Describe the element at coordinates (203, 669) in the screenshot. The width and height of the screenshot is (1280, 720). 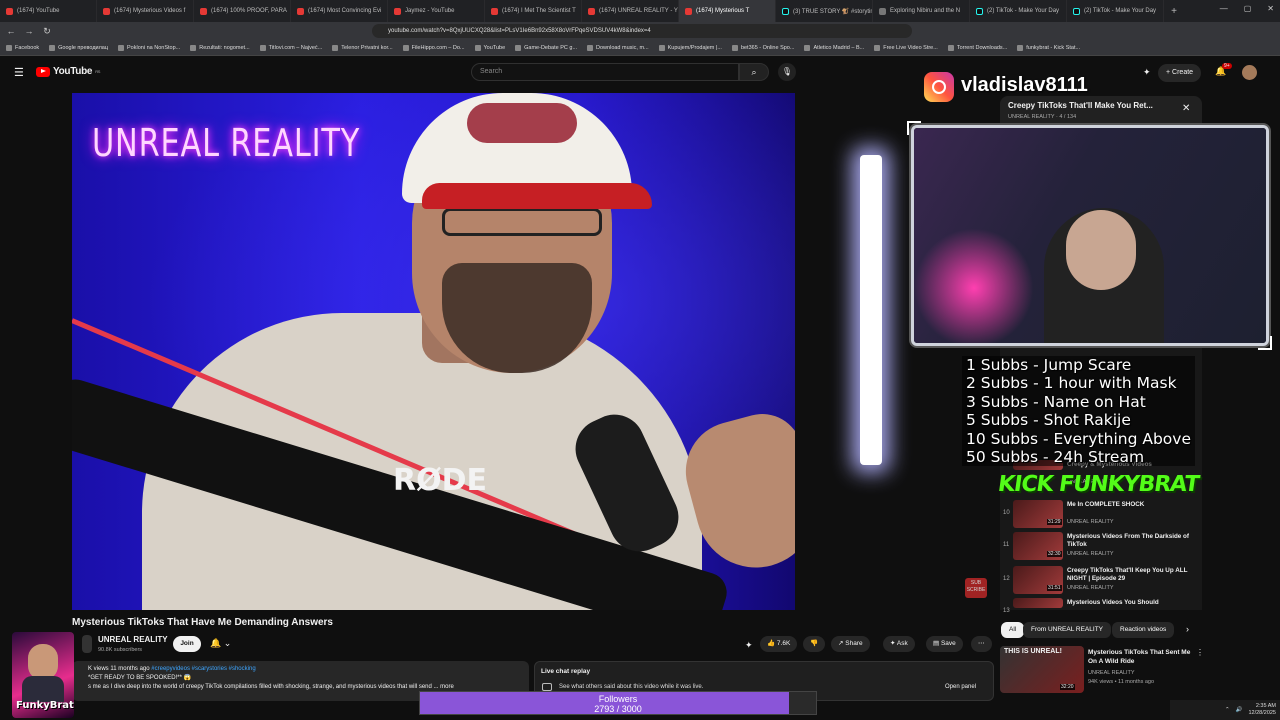
I see `hashtags: #creepyvideos #scarystories #shocking` at that location.